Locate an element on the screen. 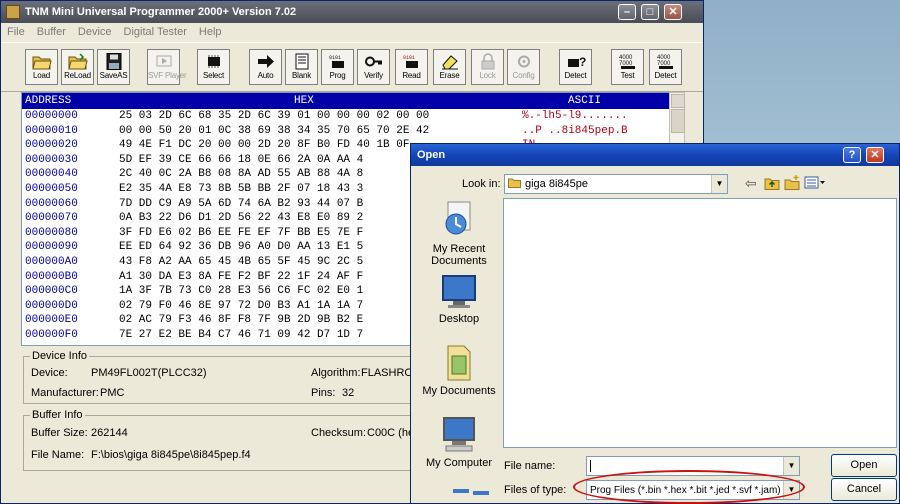 The width and height of the screenshot is (900, 504). select-button: Select is located at coordinates (213, 67).